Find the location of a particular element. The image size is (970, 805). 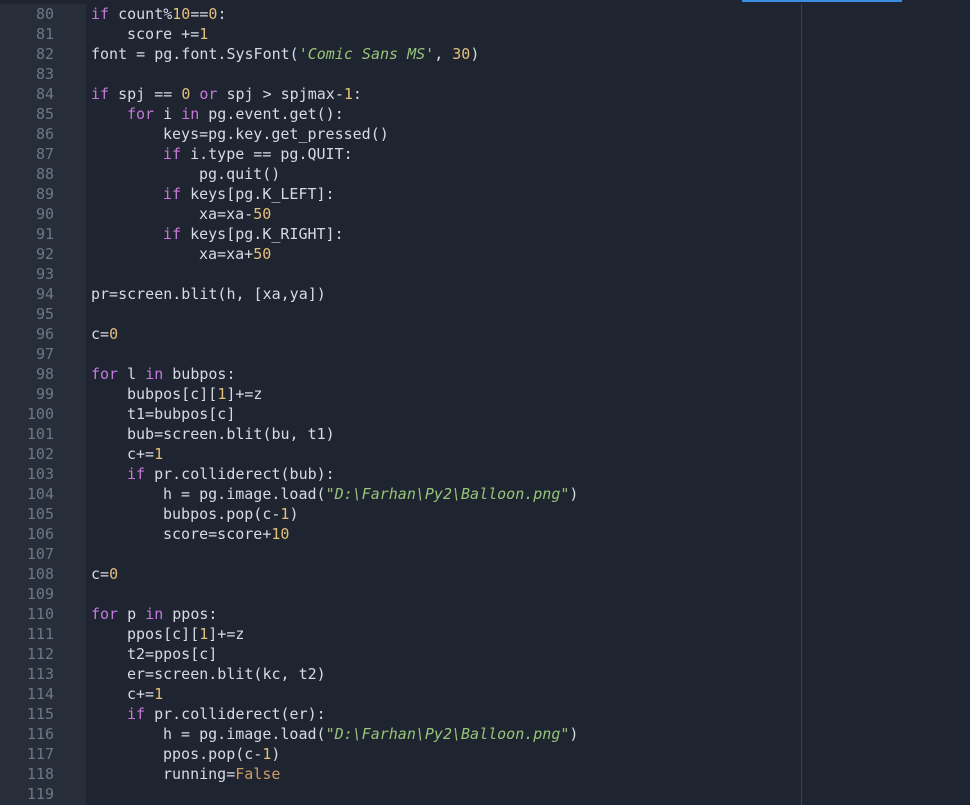

code-text: running=False is located at coordinates (221, 774).